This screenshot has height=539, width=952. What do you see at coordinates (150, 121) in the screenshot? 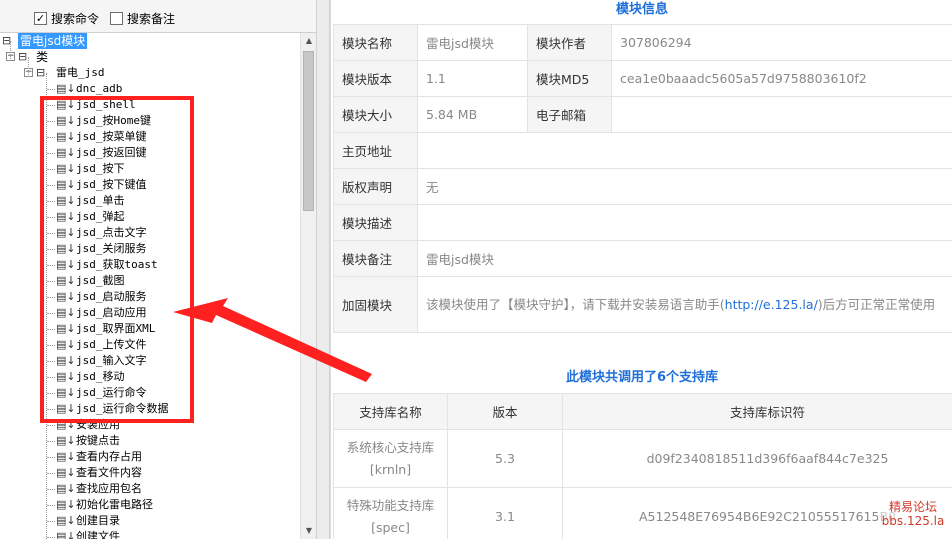
I see `tree-command-item: ▤↓ jsd_按Home键` at bounding box center [150, 121].